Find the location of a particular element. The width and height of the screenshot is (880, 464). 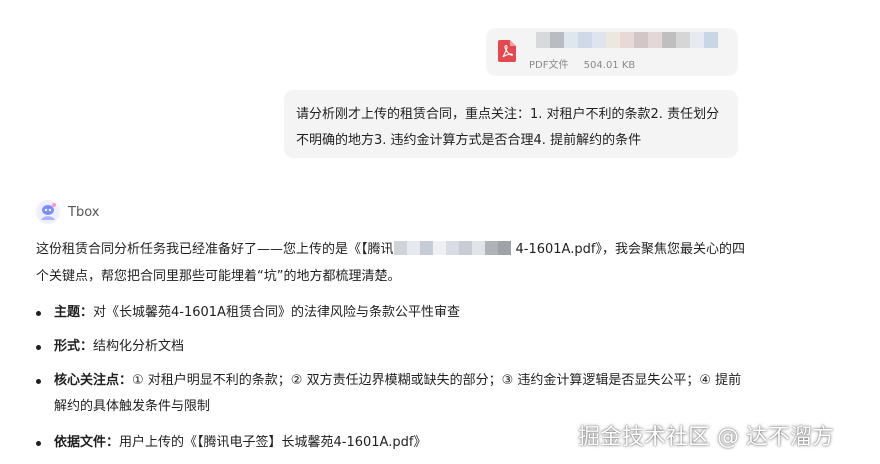

bullet-label: 主题： is located at coordinates (74, 312).